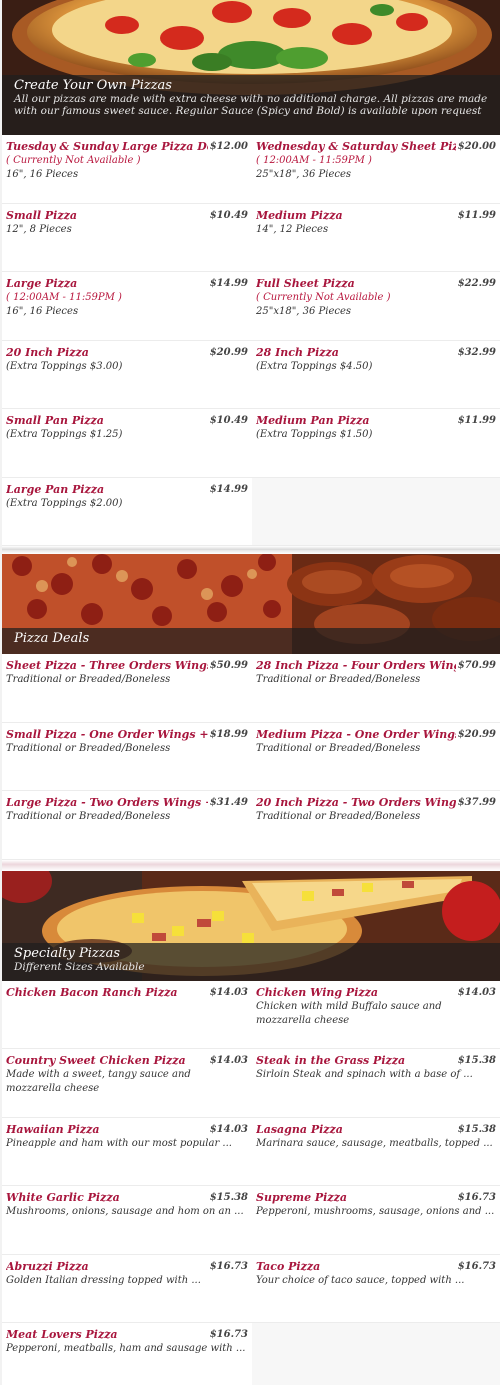 The image size is (500, 1385). What do you see at coordinates (476, 352) in the screenshot?
I see `item-price: $32.99` at bounding box center [476, 352].